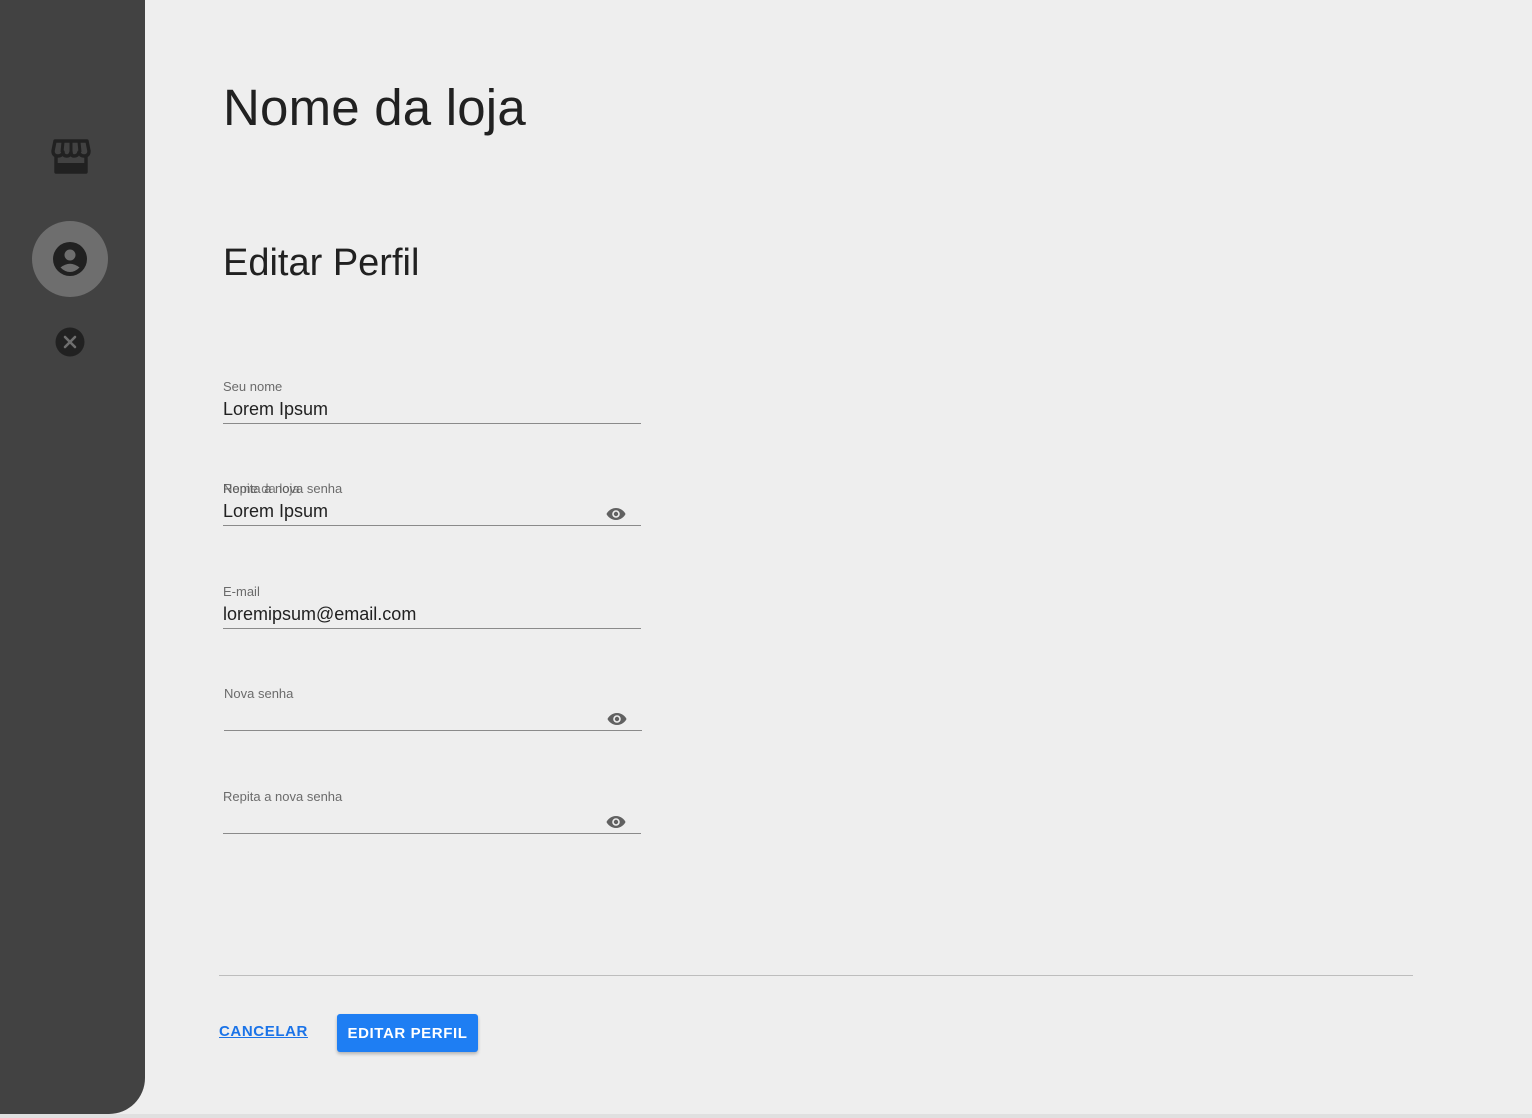  What do you see at coordinates (321, 263) in the screenshot?
I see `page-title: Editar Perfil` at bounding box center [321, 263].